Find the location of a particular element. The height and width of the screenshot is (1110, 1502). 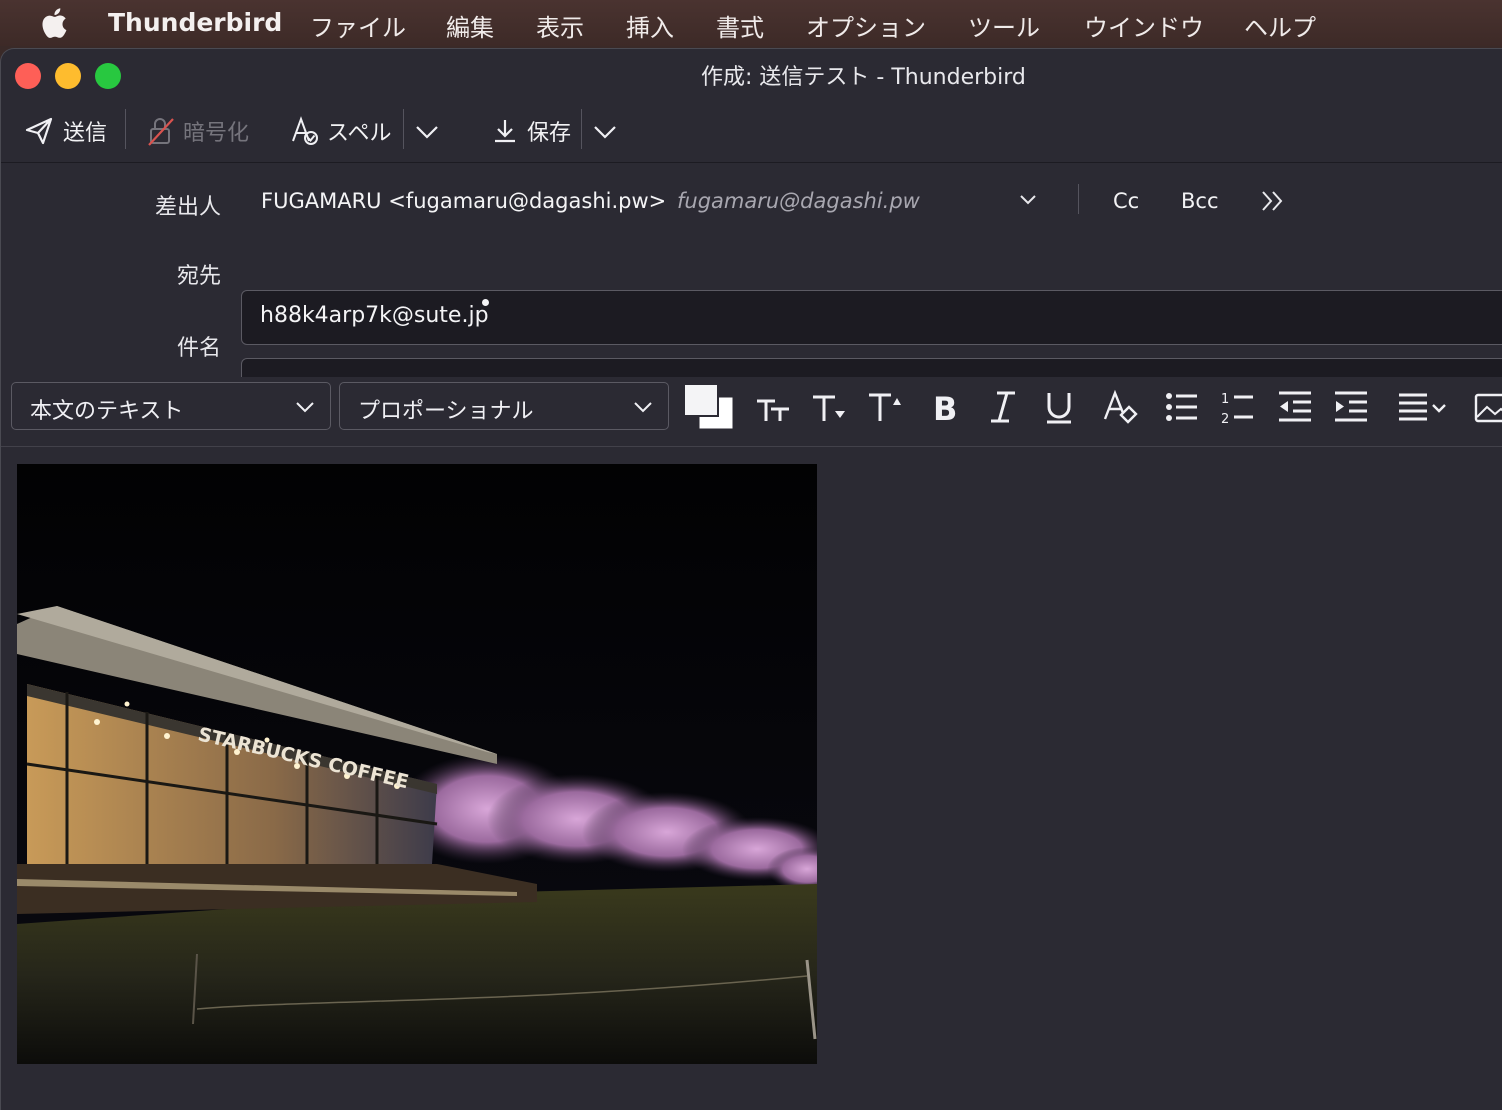

svg-text: B is located at coordinates (945, 408).